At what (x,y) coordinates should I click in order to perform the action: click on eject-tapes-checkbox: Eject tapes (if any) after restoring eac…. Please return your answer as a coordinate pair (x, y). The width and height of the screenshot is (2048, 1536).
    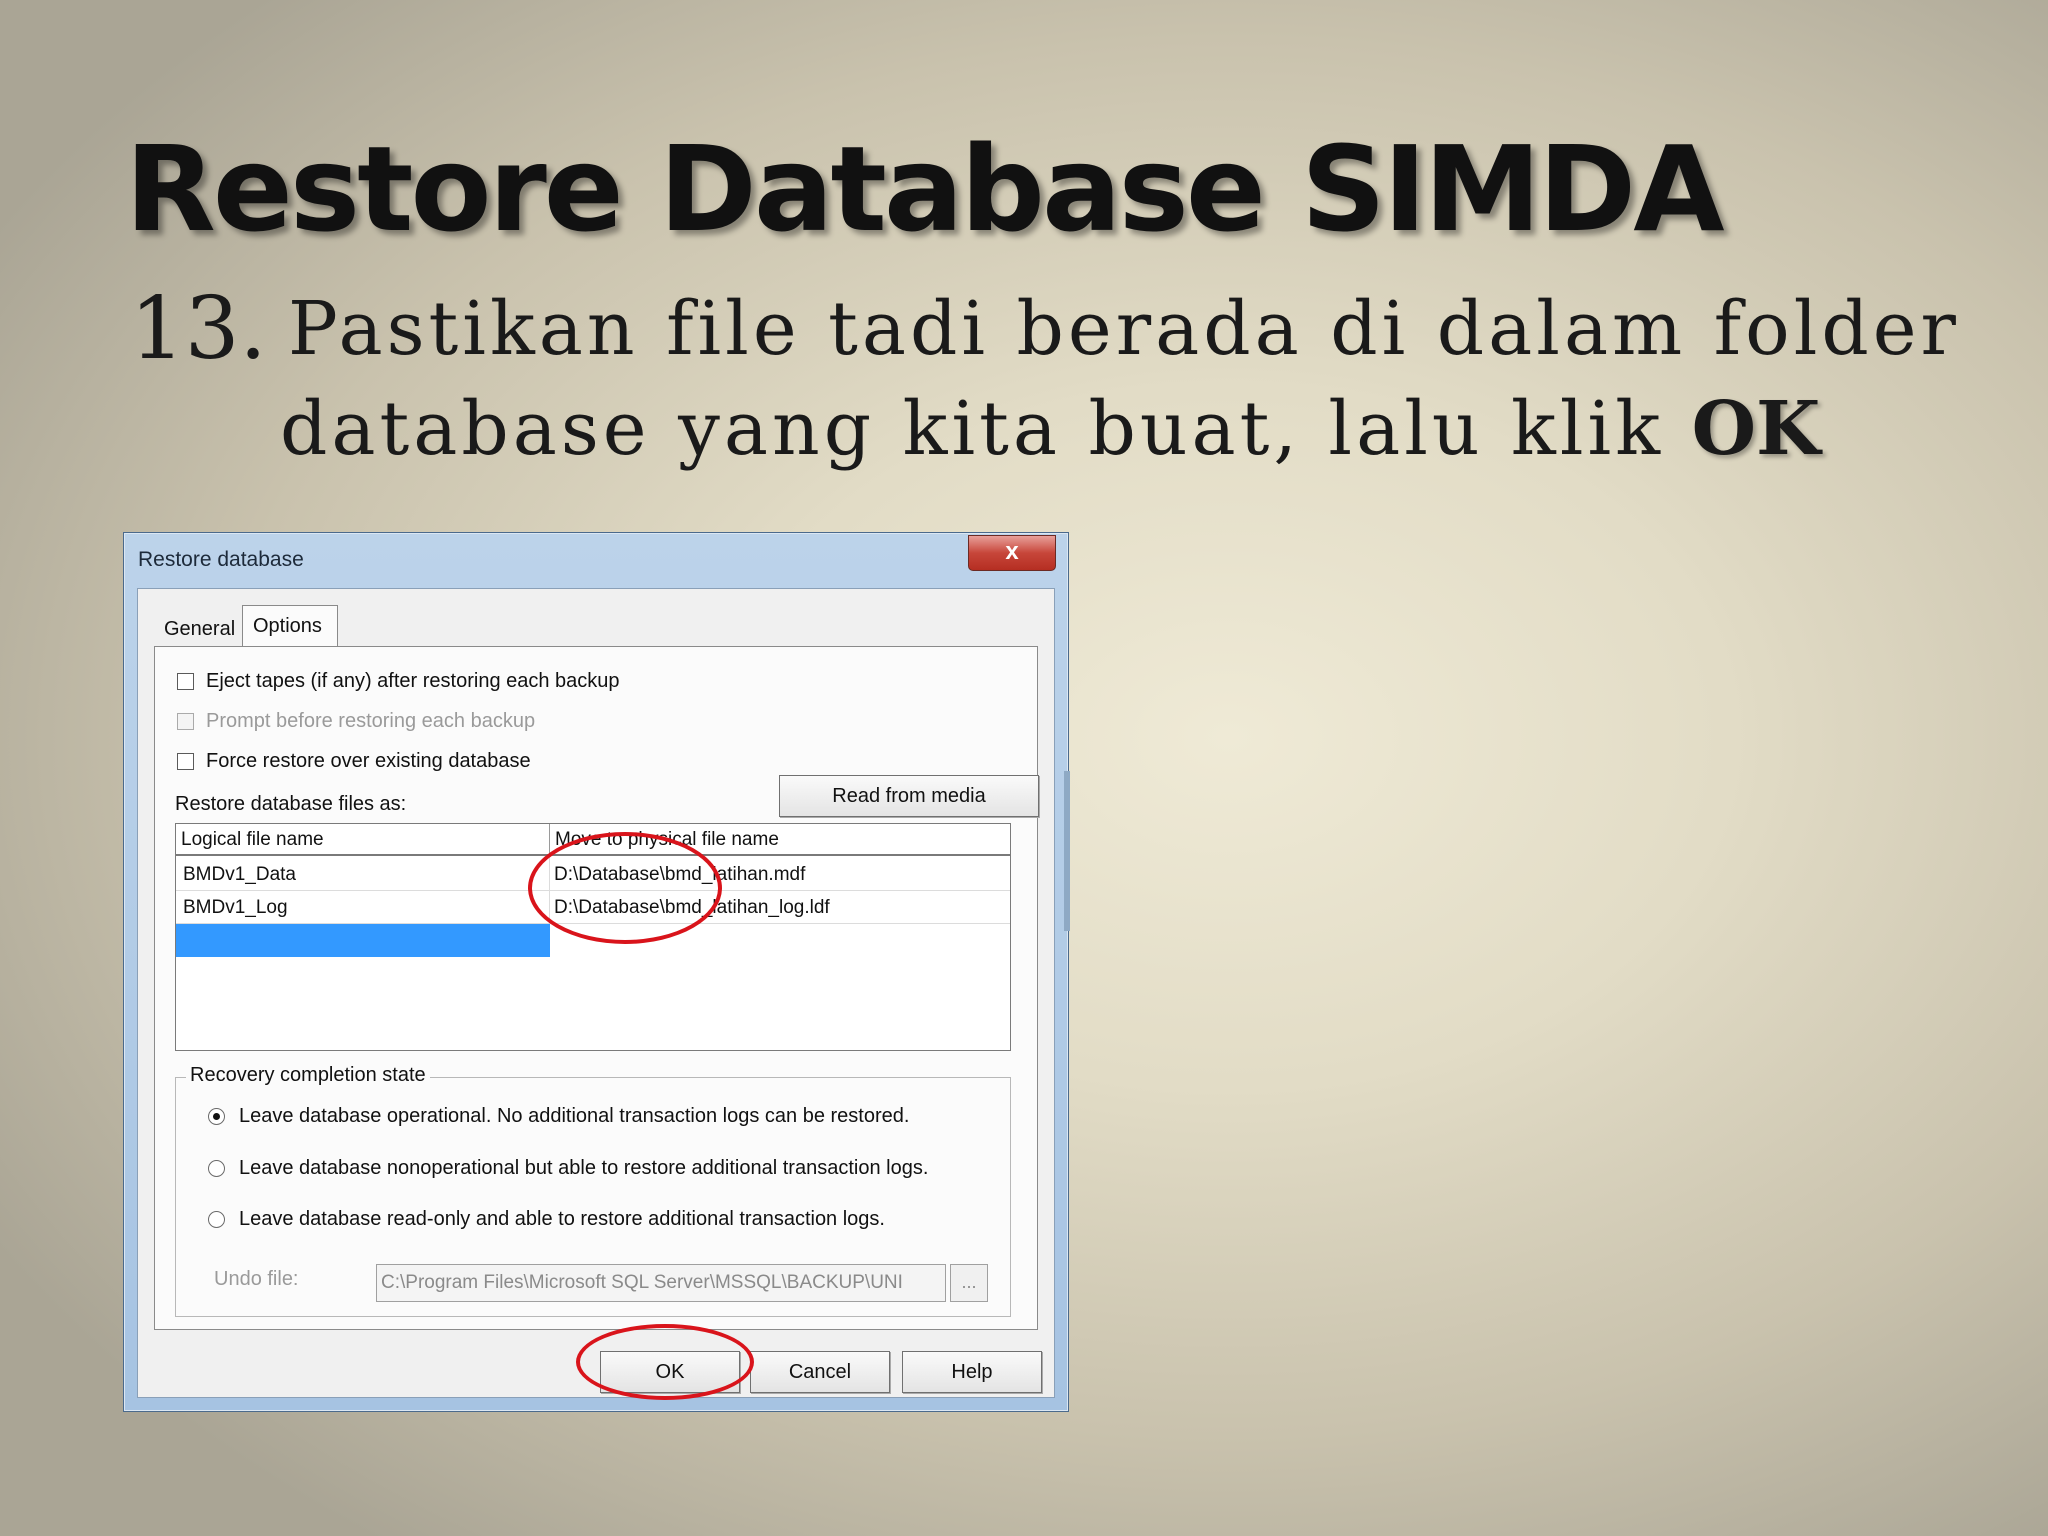
    Looking at the image, I should click on (398, 681).